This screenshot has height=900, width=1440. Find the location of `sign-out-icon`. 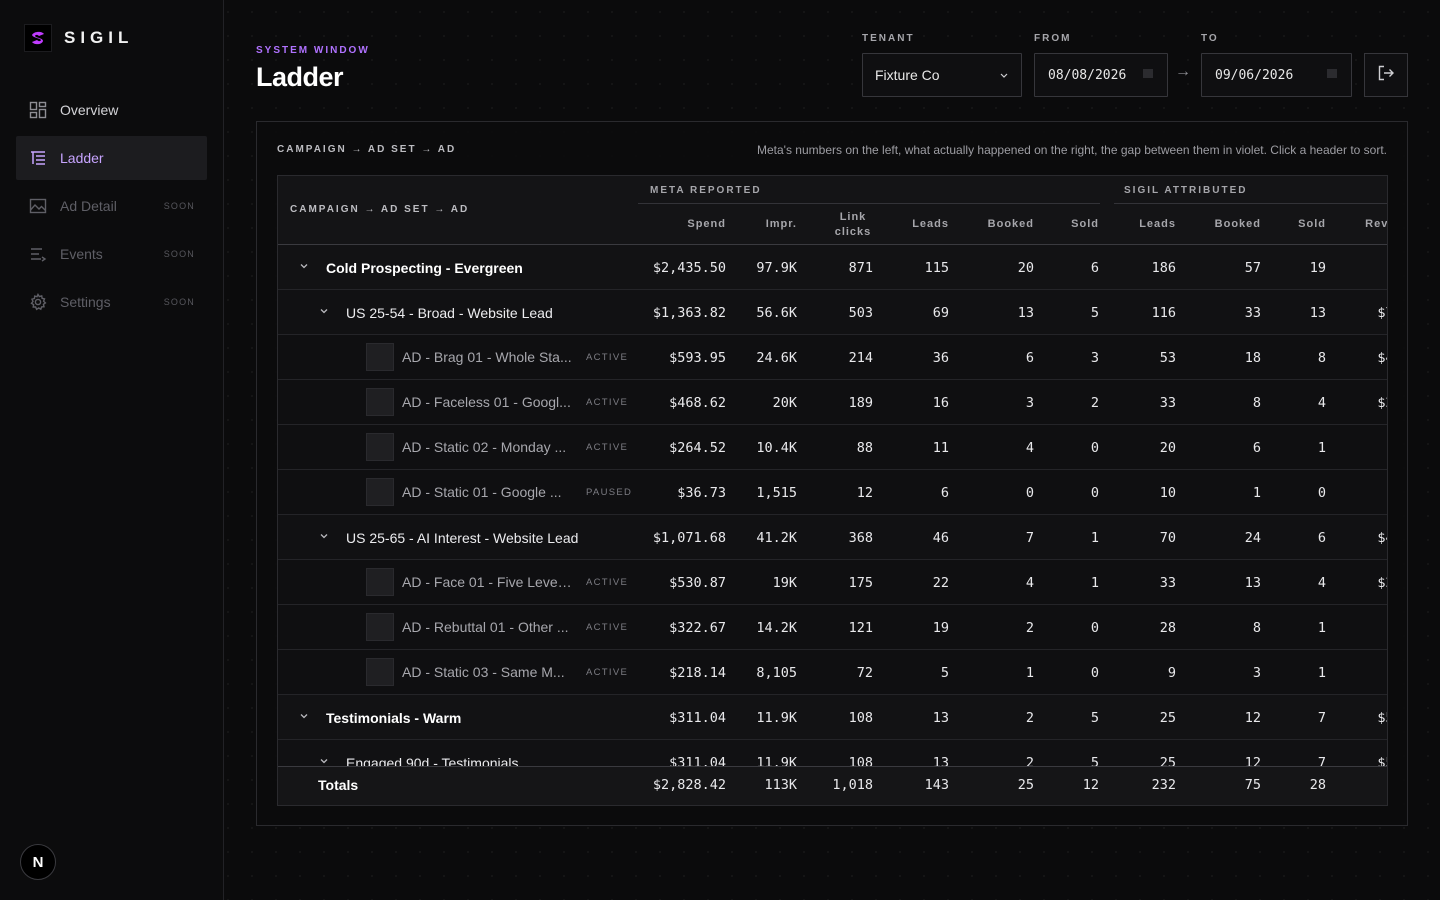

sign-out-icon is located at coordinates (1386, 75).